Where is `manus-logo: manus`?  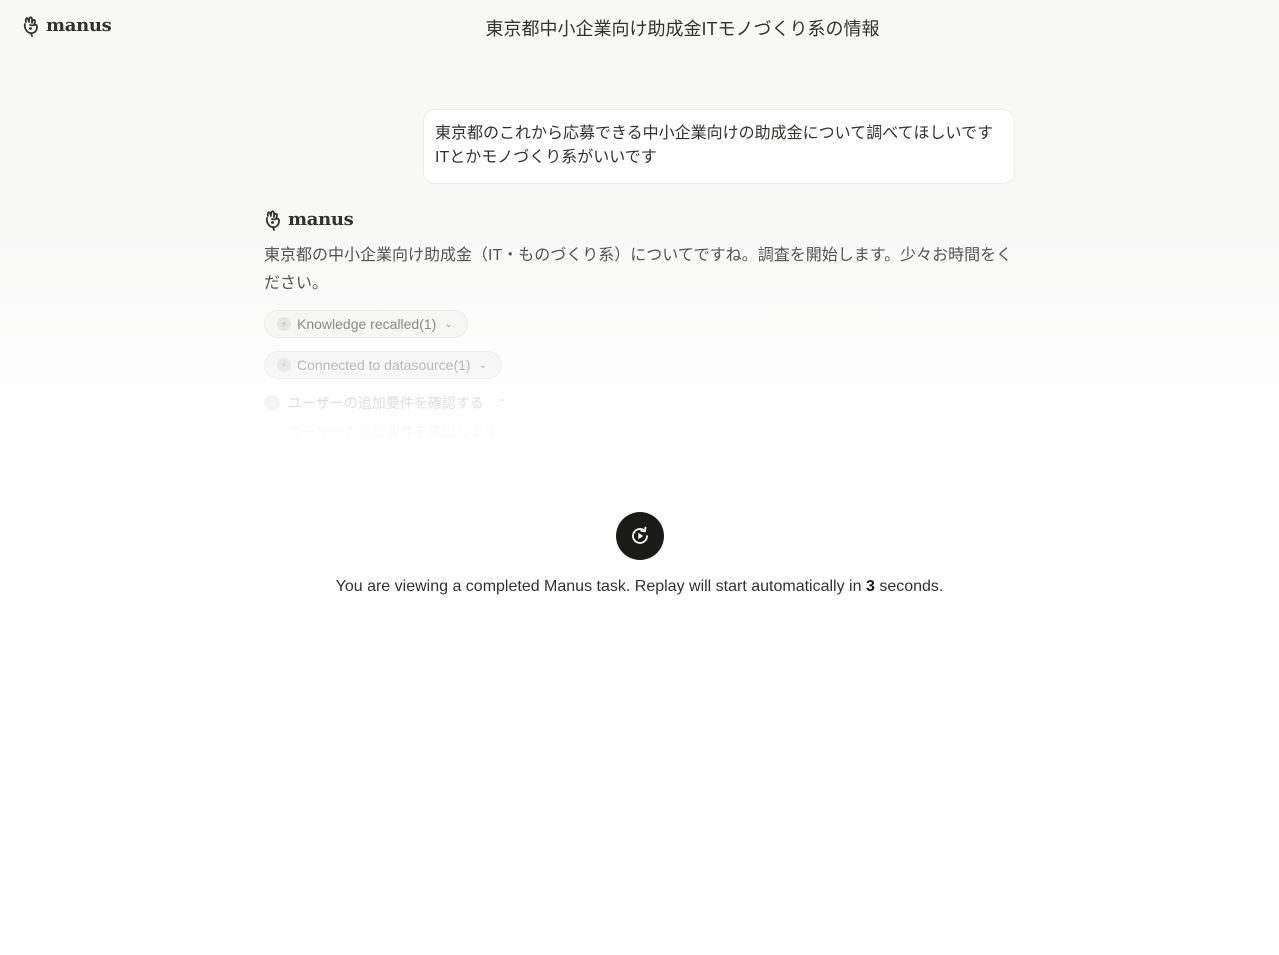
manus-logo: manus is located at coordinates (67, 25).